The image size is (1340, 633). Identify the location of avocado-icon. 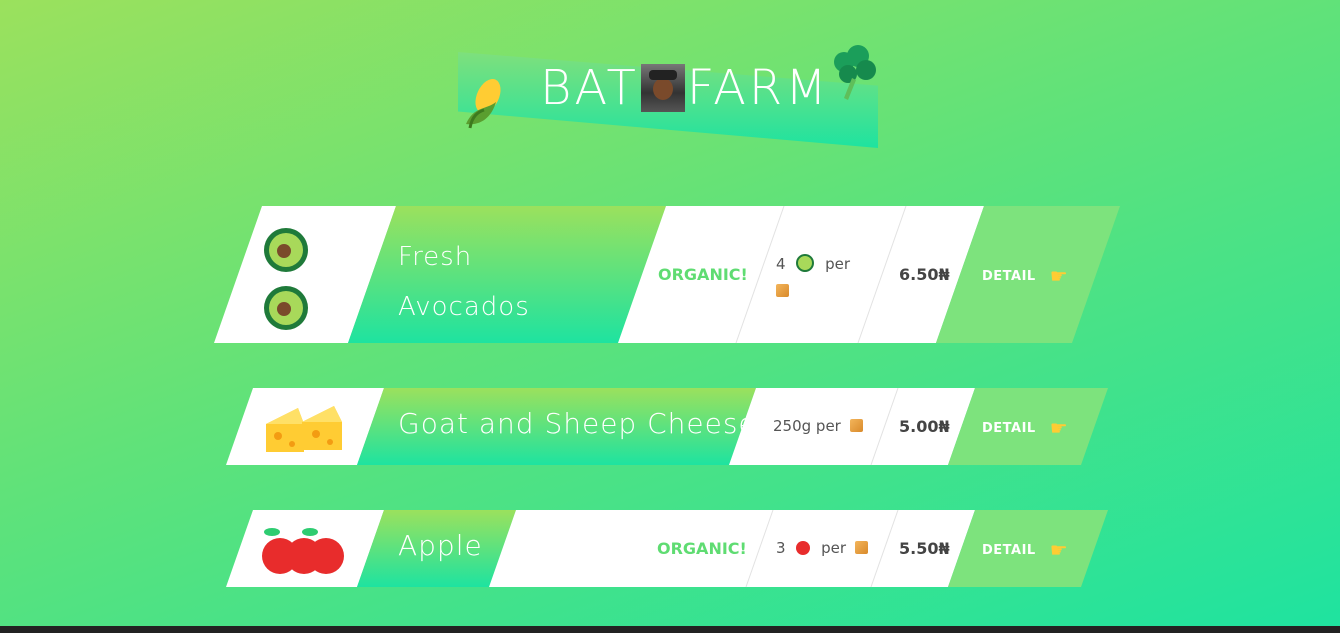
(286, 279).